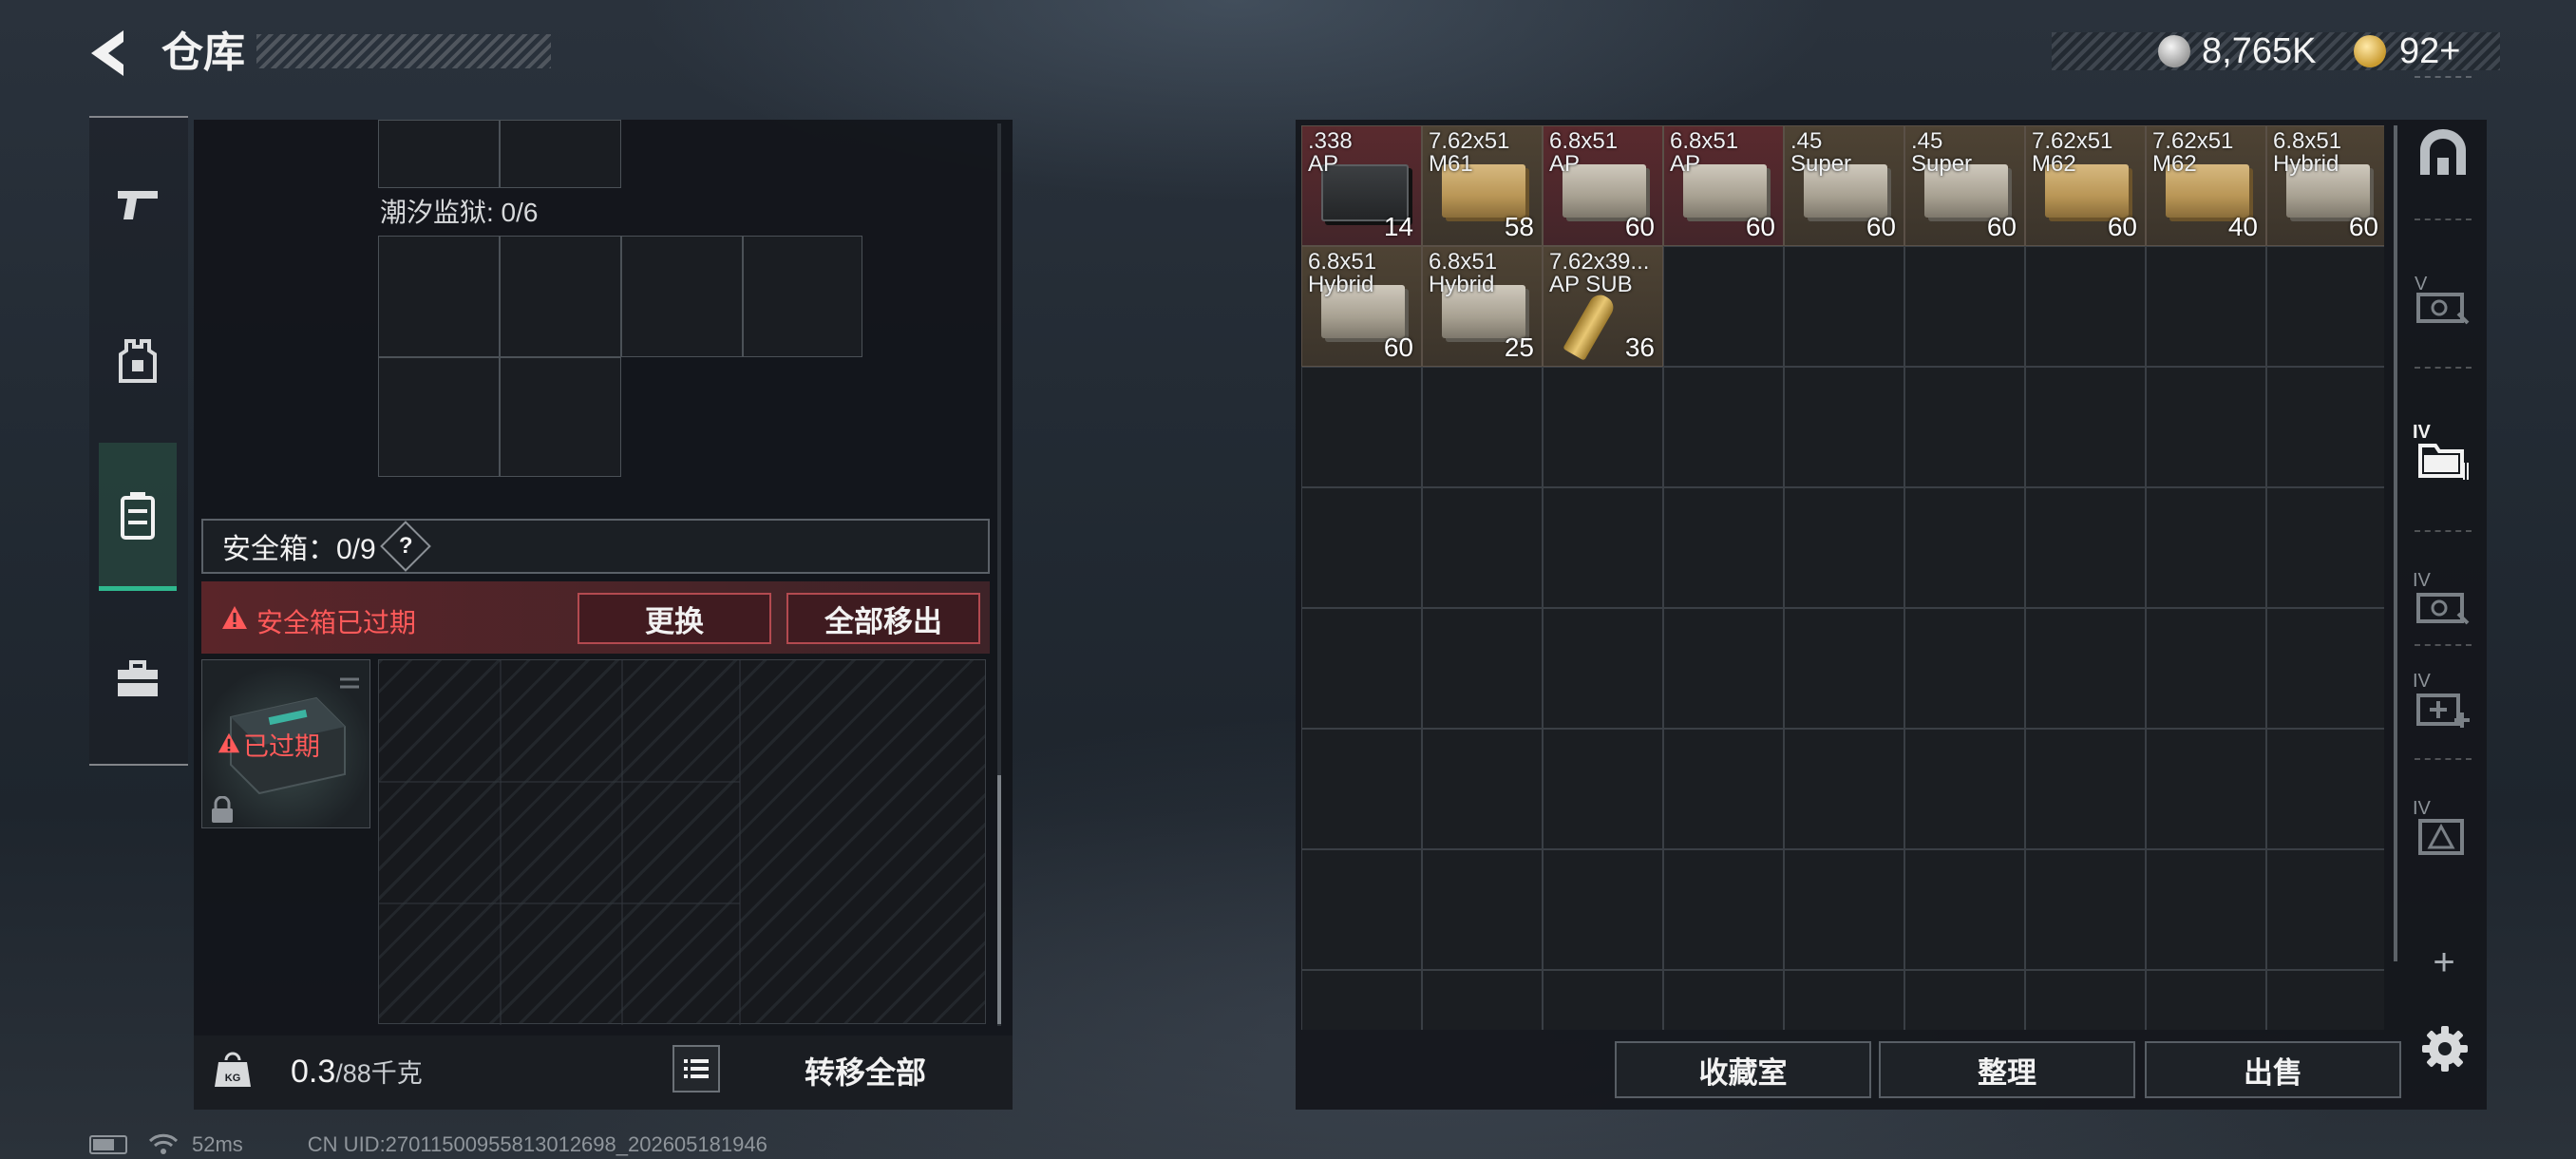  What do you see at coordinates (1482, 185) in the screenshot?
I see `ammo-item: 7.62x51 M61 58` at bounding box center [1482, 185].